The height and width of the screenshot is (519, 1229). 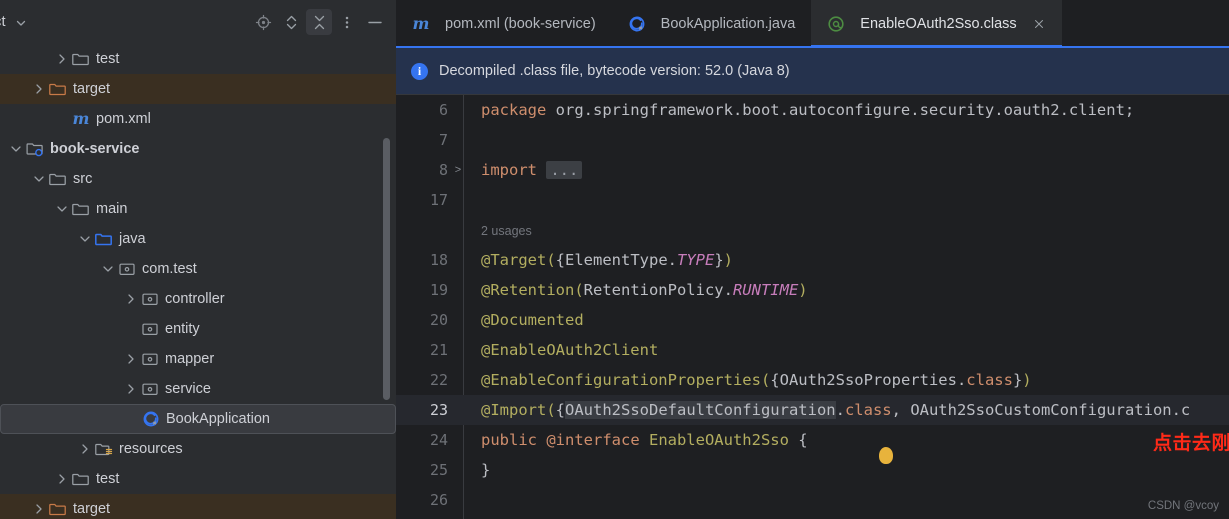 What do you see at coordinates (438, 260) in the screenshot?
I see `line-number: 18` at bounding box center [438, 260].